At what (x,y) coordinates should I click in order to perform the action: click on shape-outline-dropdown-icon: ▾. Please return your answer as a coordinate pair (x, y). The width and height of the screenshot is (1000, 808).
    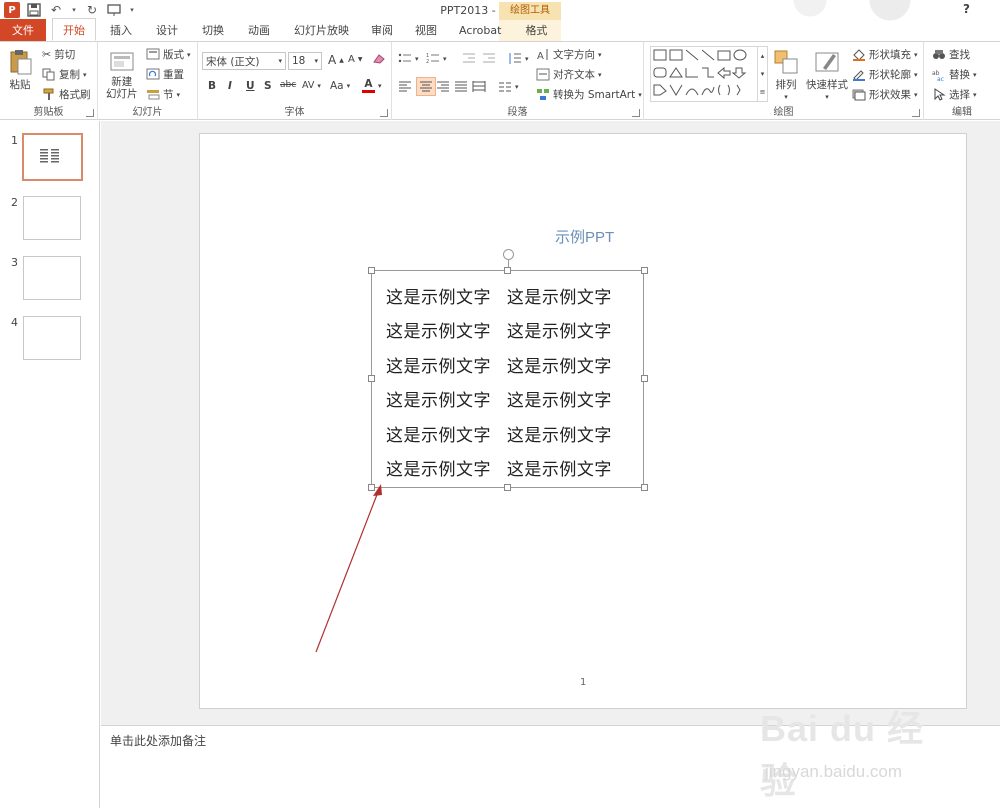
    Looking at the image, I should click on (916, 75).